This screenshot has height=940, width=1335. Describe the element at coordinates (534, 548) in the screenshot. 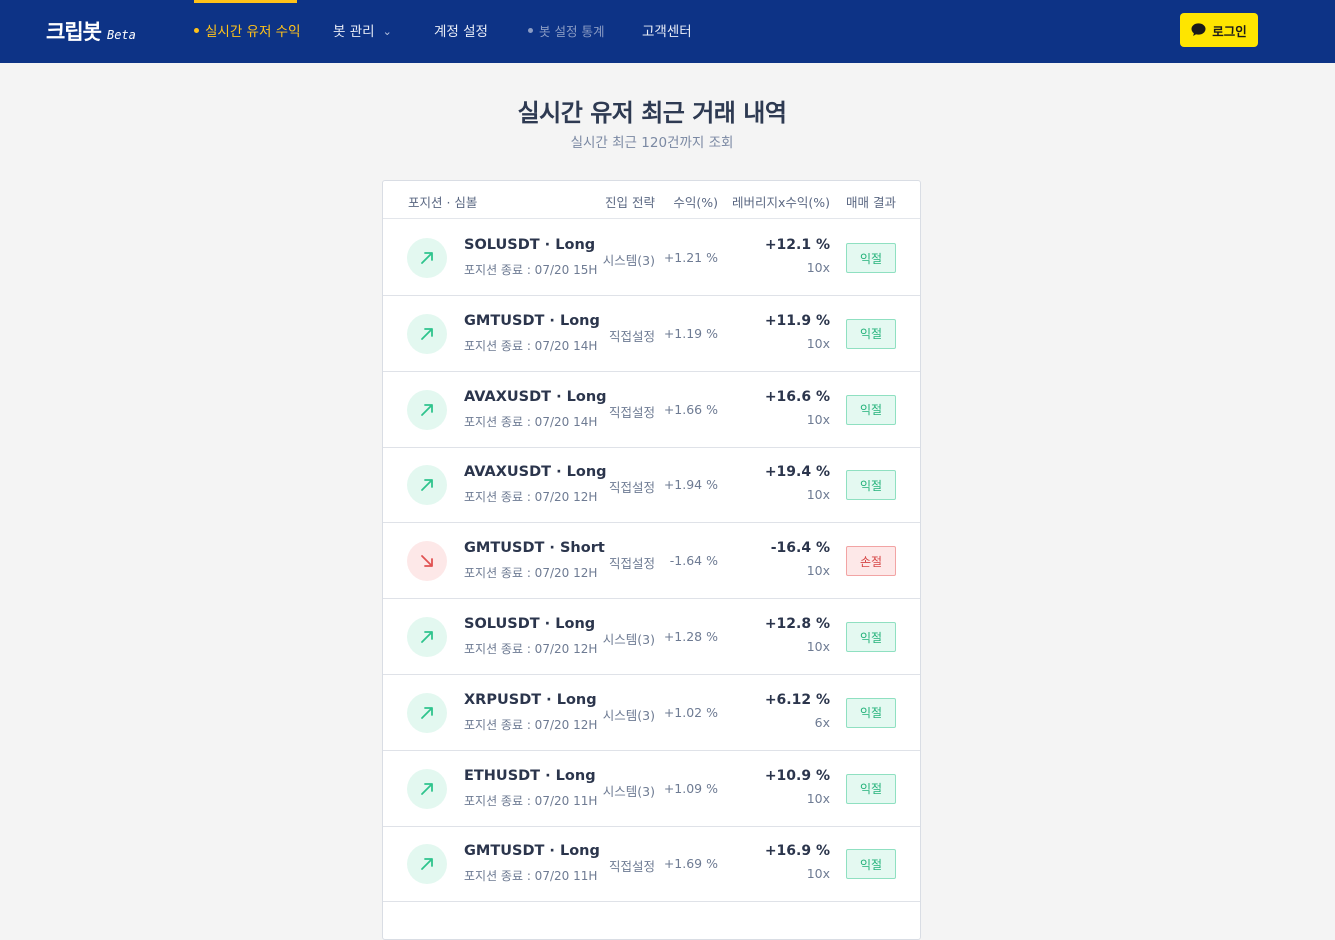

I see `position-symbol: GMTUSDT · Short` at that location.